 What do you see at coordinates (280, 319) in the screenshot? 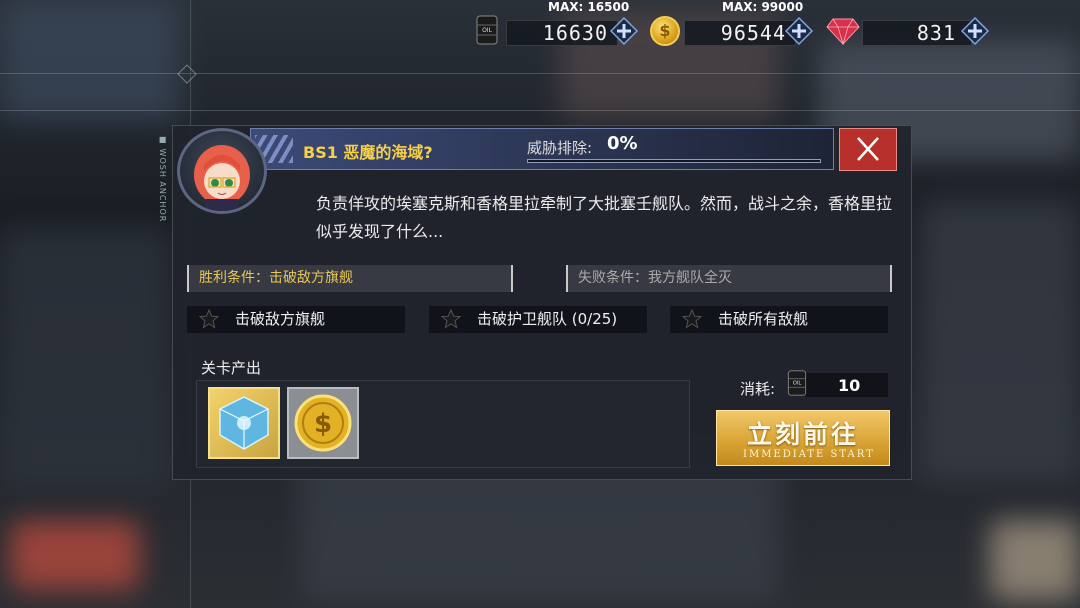
I see `objective-label: 击破敌方旗舰` at bounding box center [280, 319].